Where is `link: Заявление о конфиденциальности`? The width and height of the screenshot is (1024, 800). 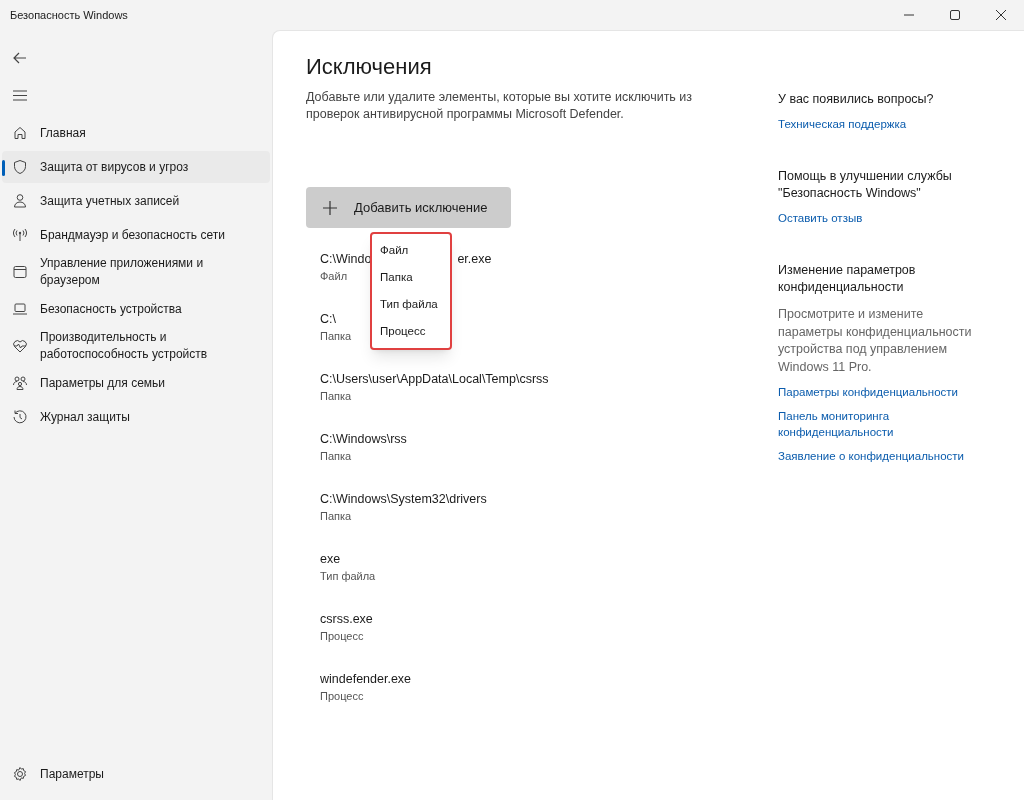
link: Заявление о конфиденциальности is located at coordinates (871, 456).